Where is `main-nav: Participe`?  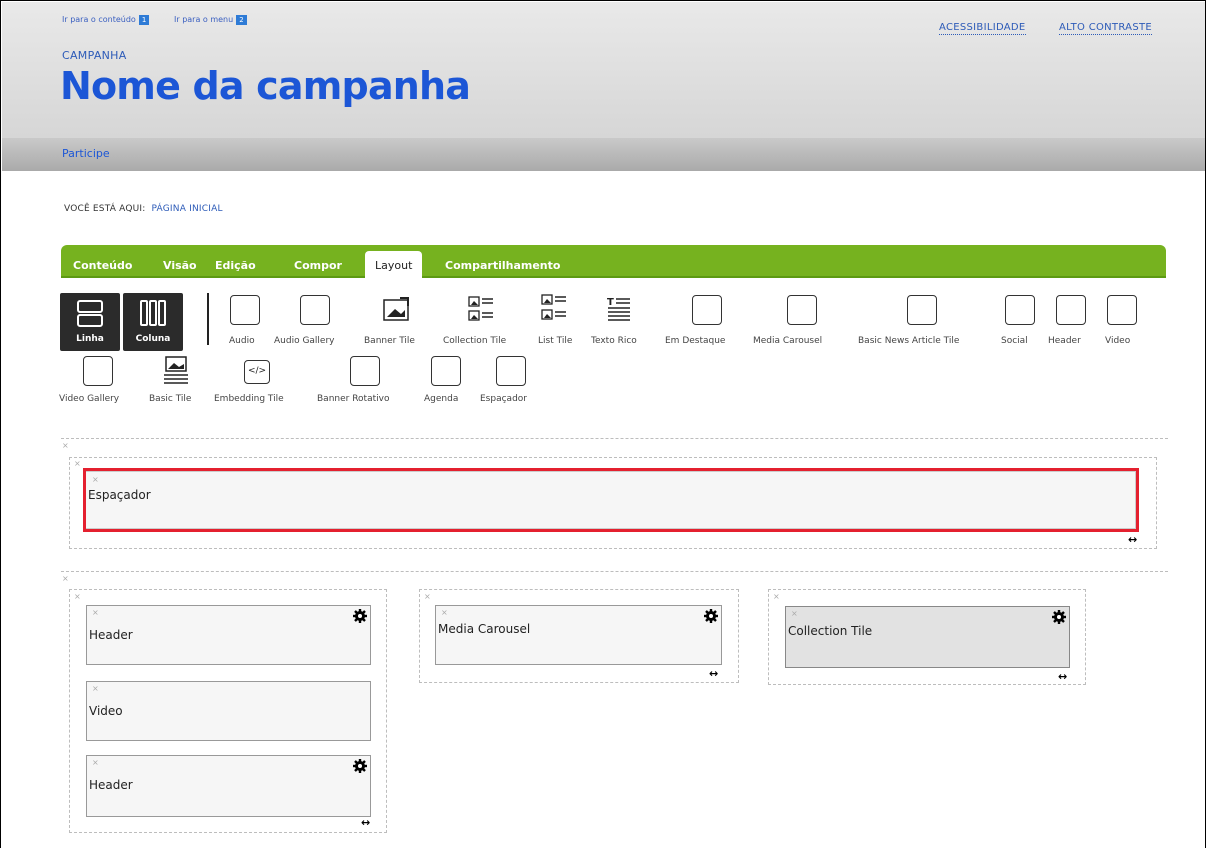
main-nav: Participe is located at coordinates (603, 154).